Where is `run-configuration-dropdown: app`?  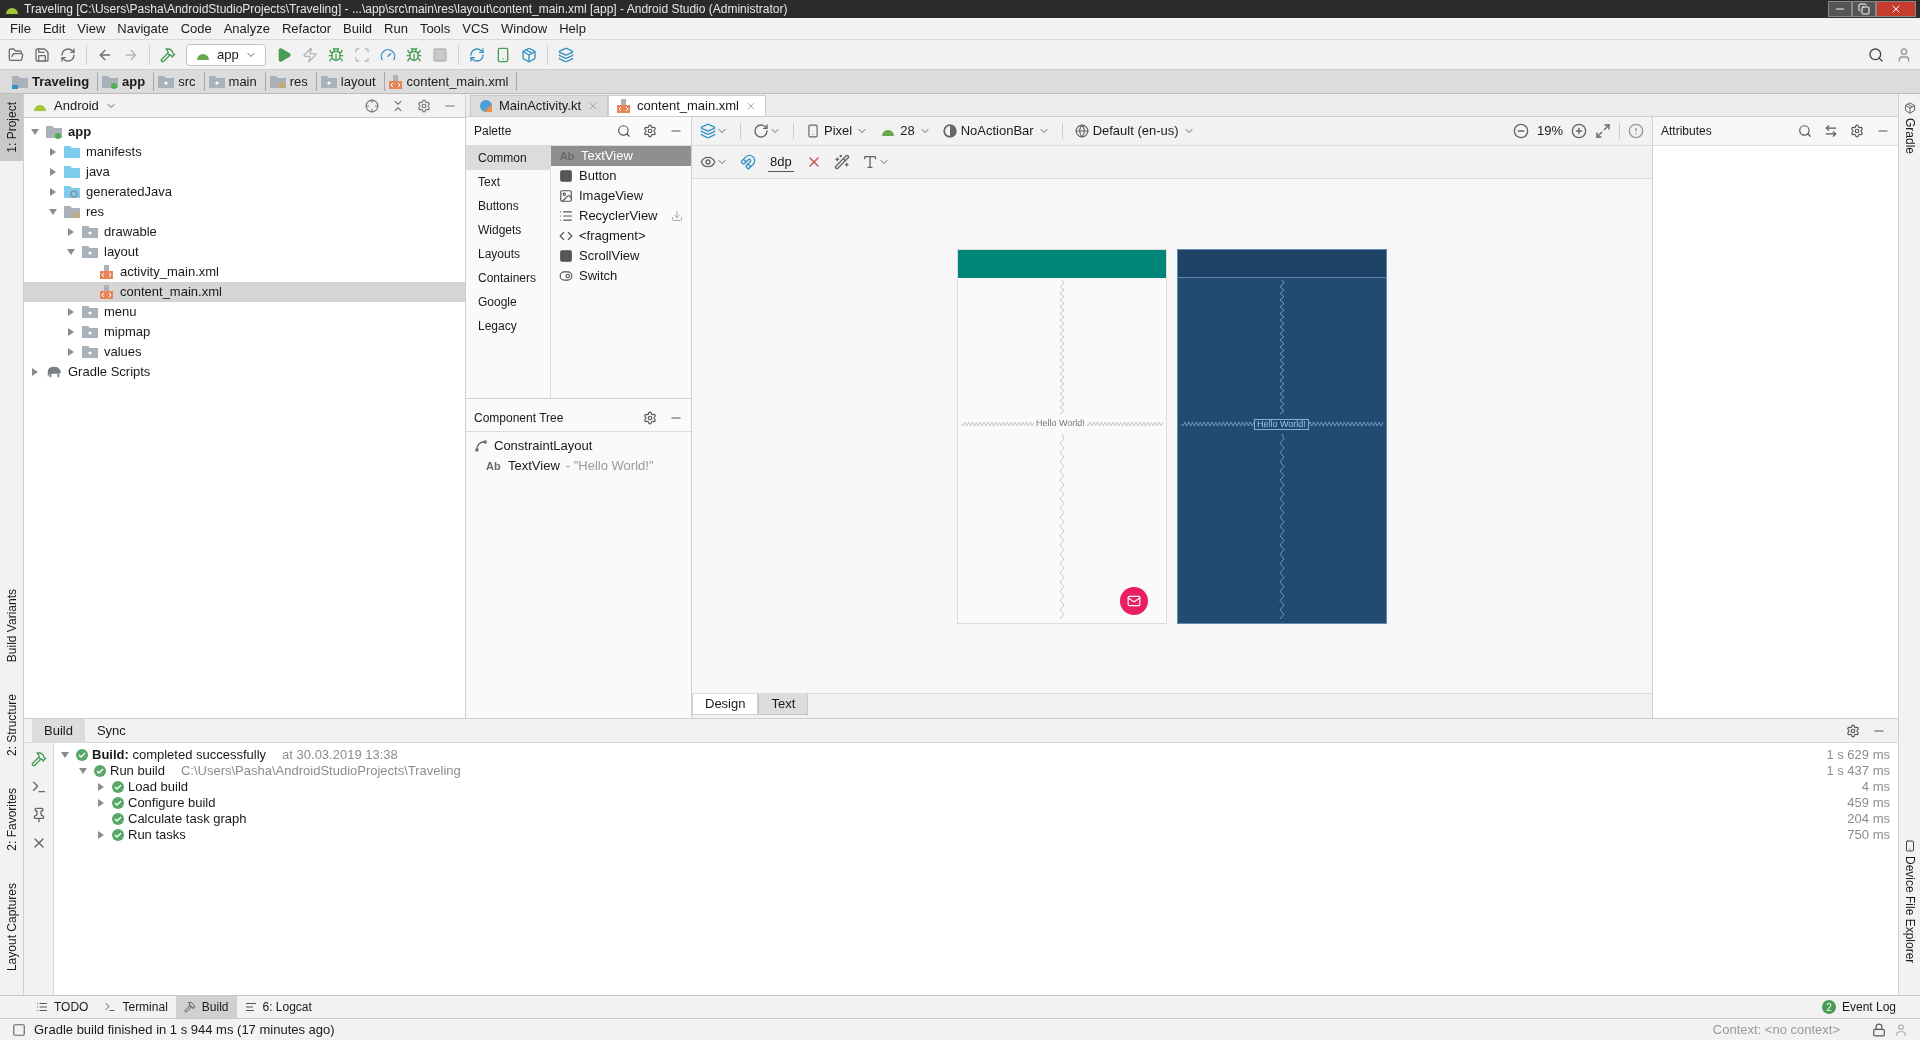
run-configuration-dropdown: app is located at coordinates (226, 54).